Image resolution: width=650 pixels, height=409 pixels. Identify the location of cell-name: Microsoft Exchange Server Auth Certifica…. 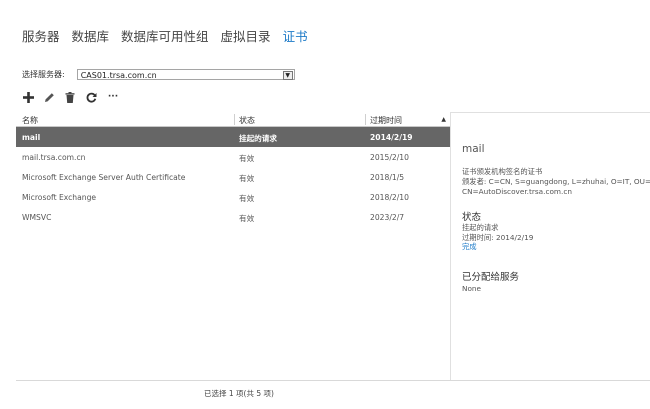
(104, 177).